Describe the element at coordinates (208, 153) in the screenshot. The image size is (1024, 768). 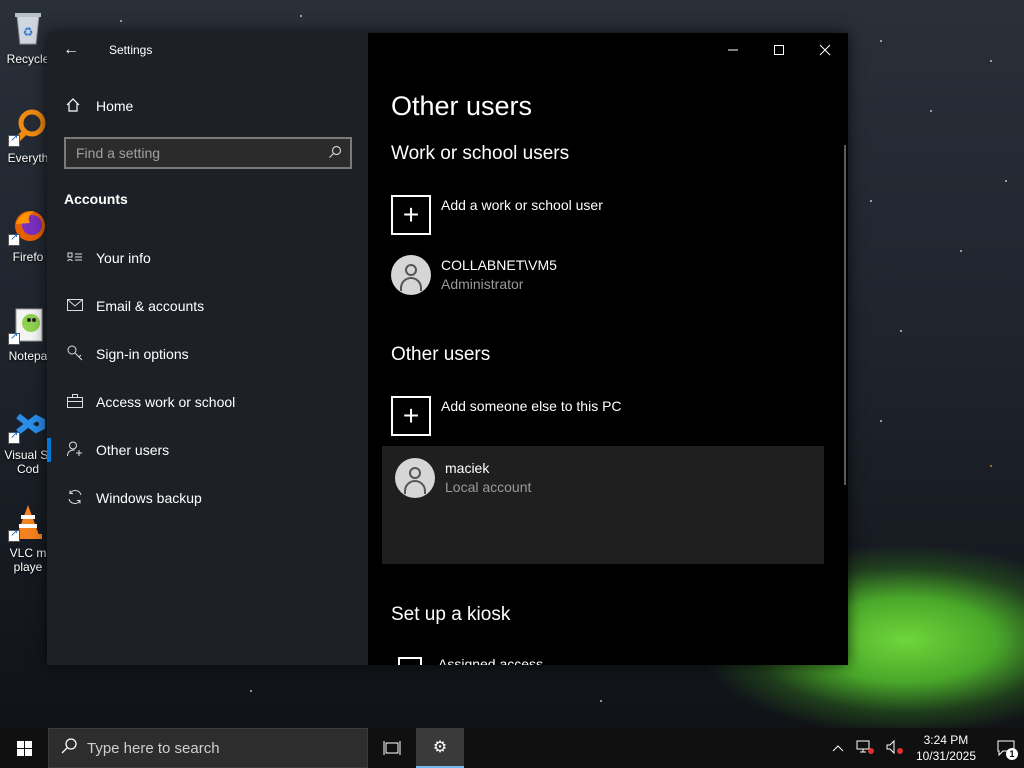
I see `find-setting-input: Find a setting` at that location.